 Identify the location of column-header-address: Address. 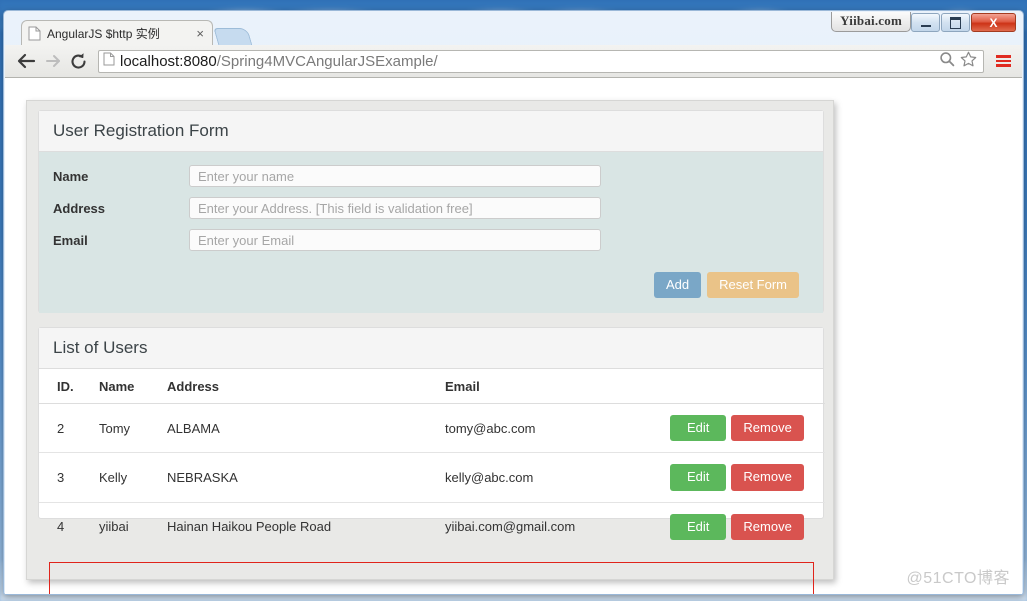
(306, 386).